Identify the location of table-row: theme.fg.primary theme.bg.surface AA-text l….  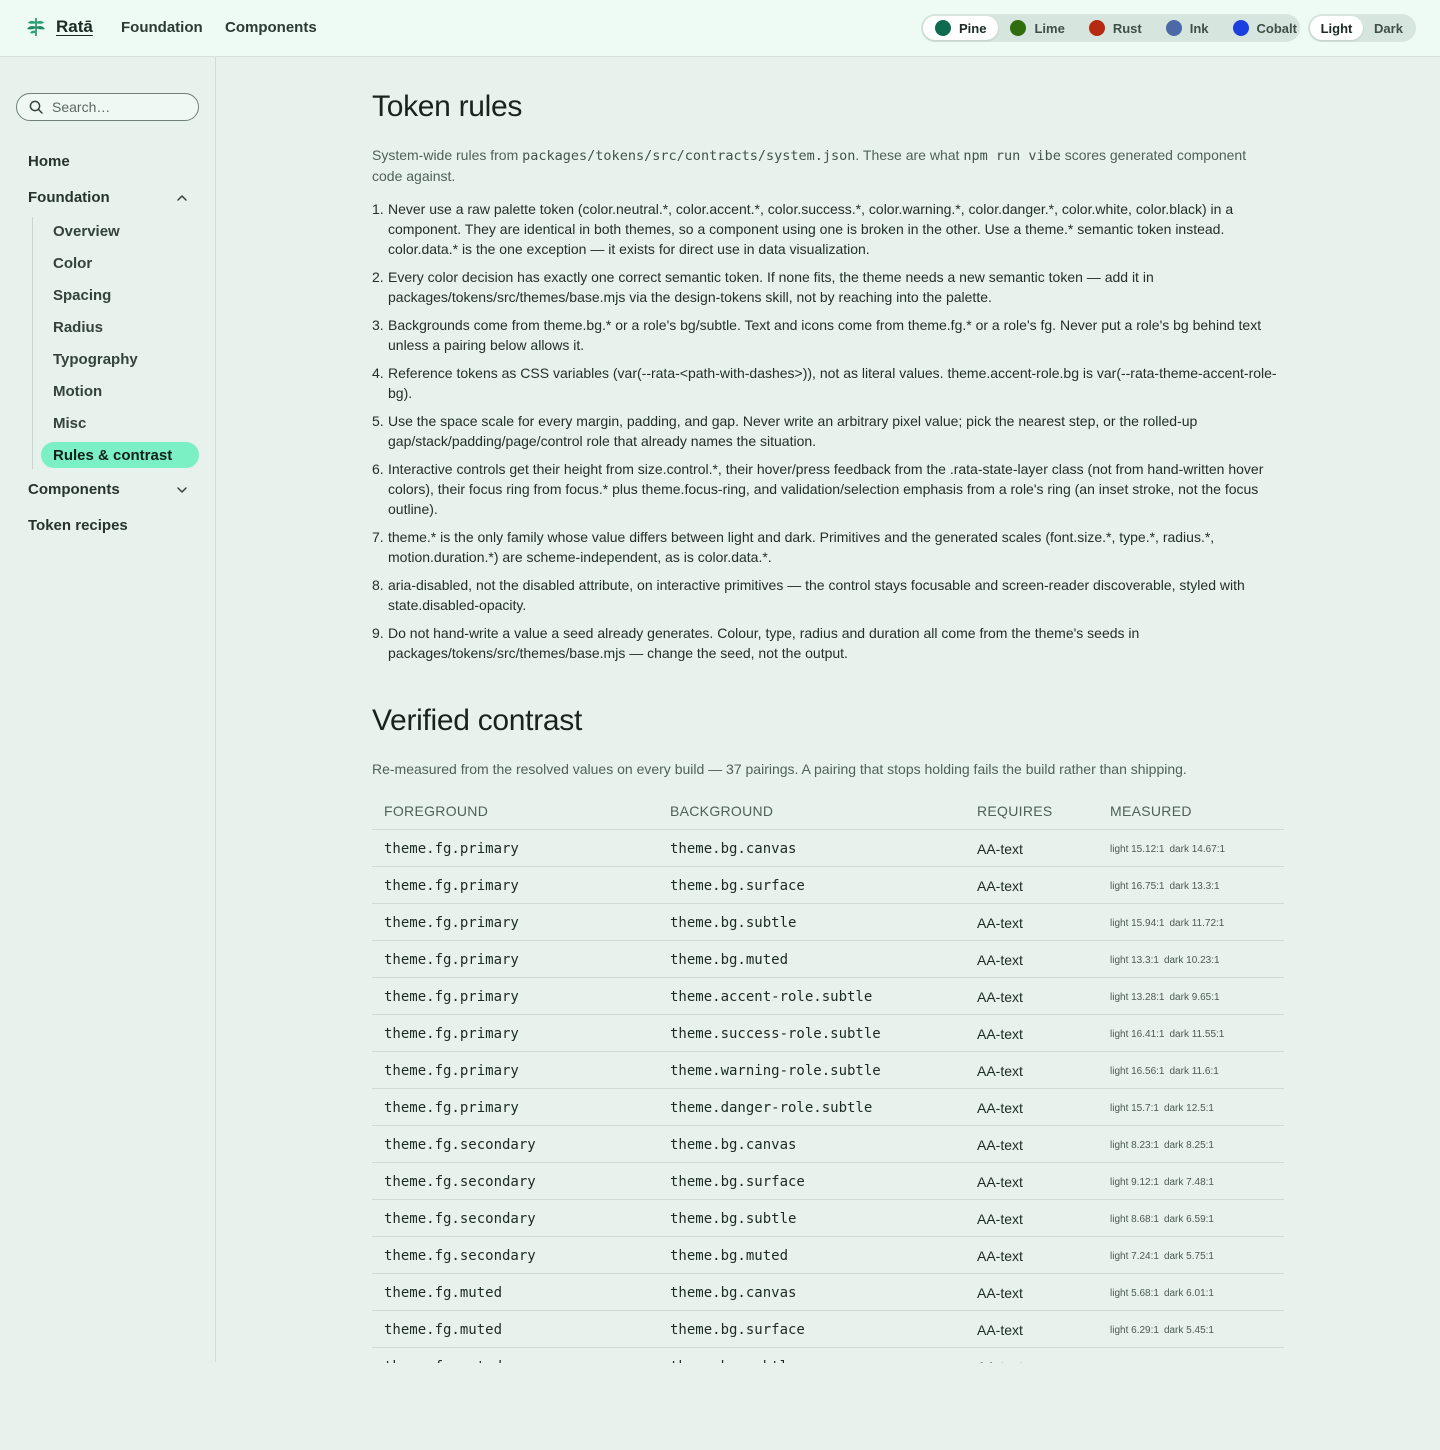
(828, 885).